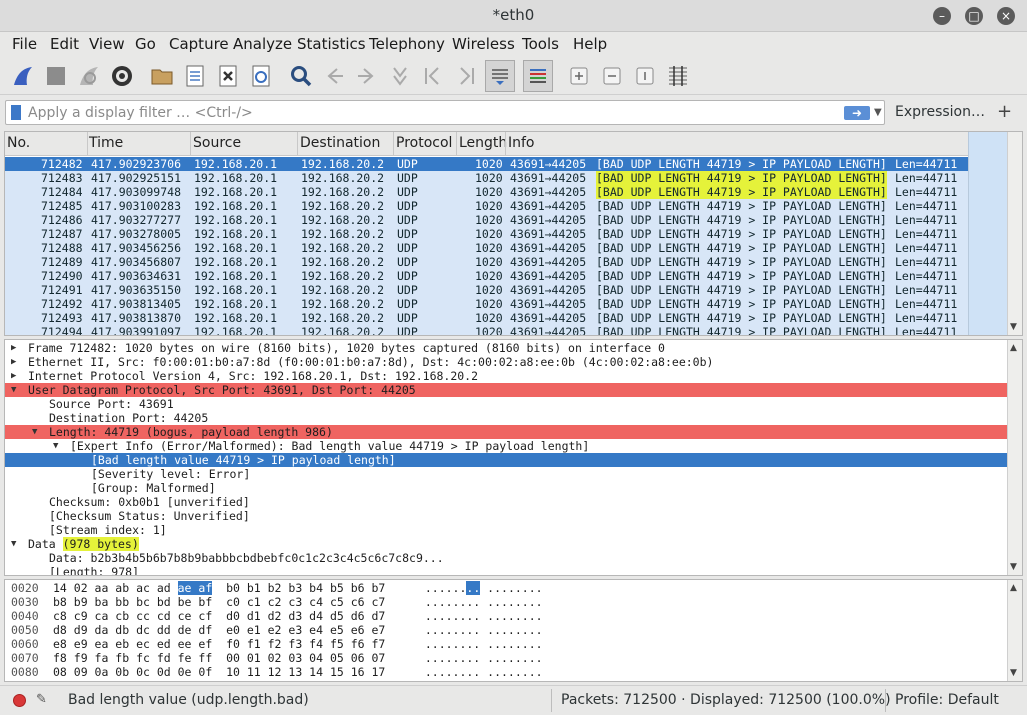 The image size is (1027, 715). What do you see at coordinates (521, 143) in the screenshot?
I see `column-info: Info` at bounding box center [521, 143].